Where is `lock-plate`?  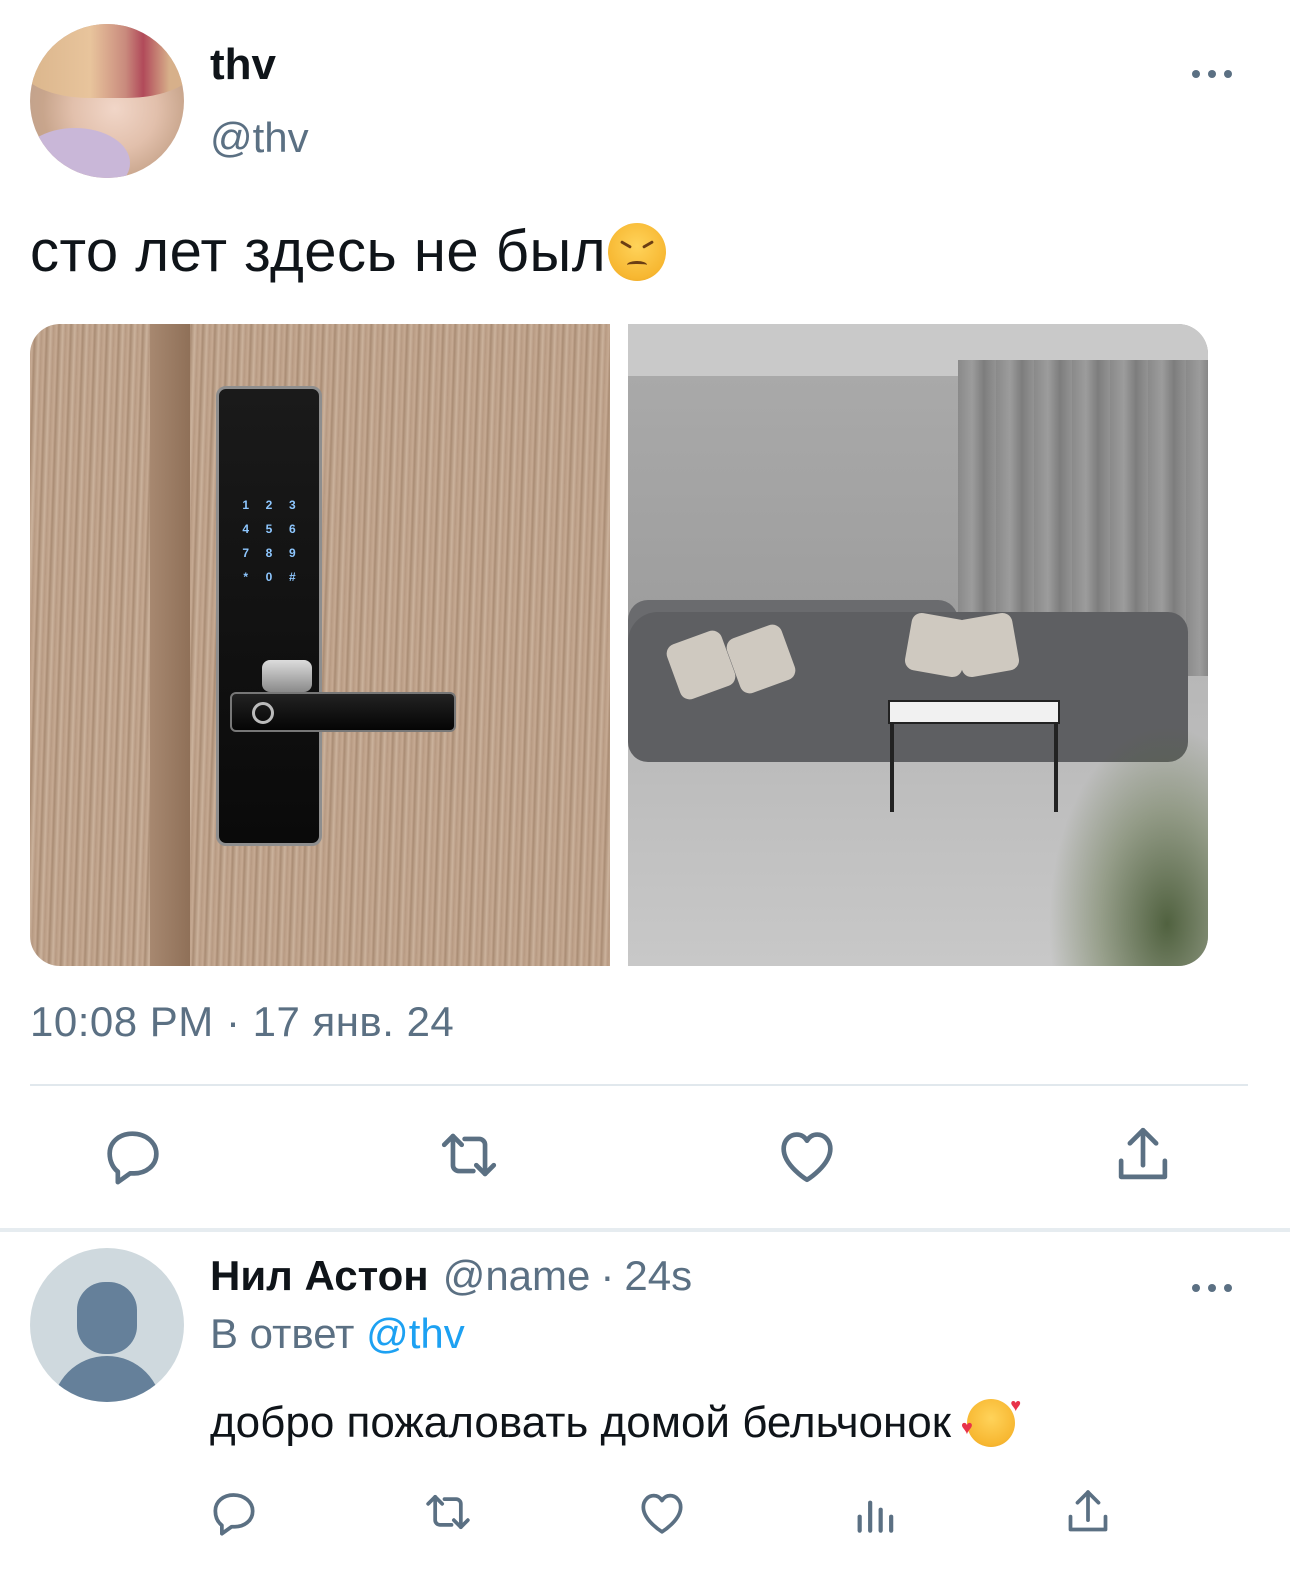
lock-plate is located at coordinates (269, 616).